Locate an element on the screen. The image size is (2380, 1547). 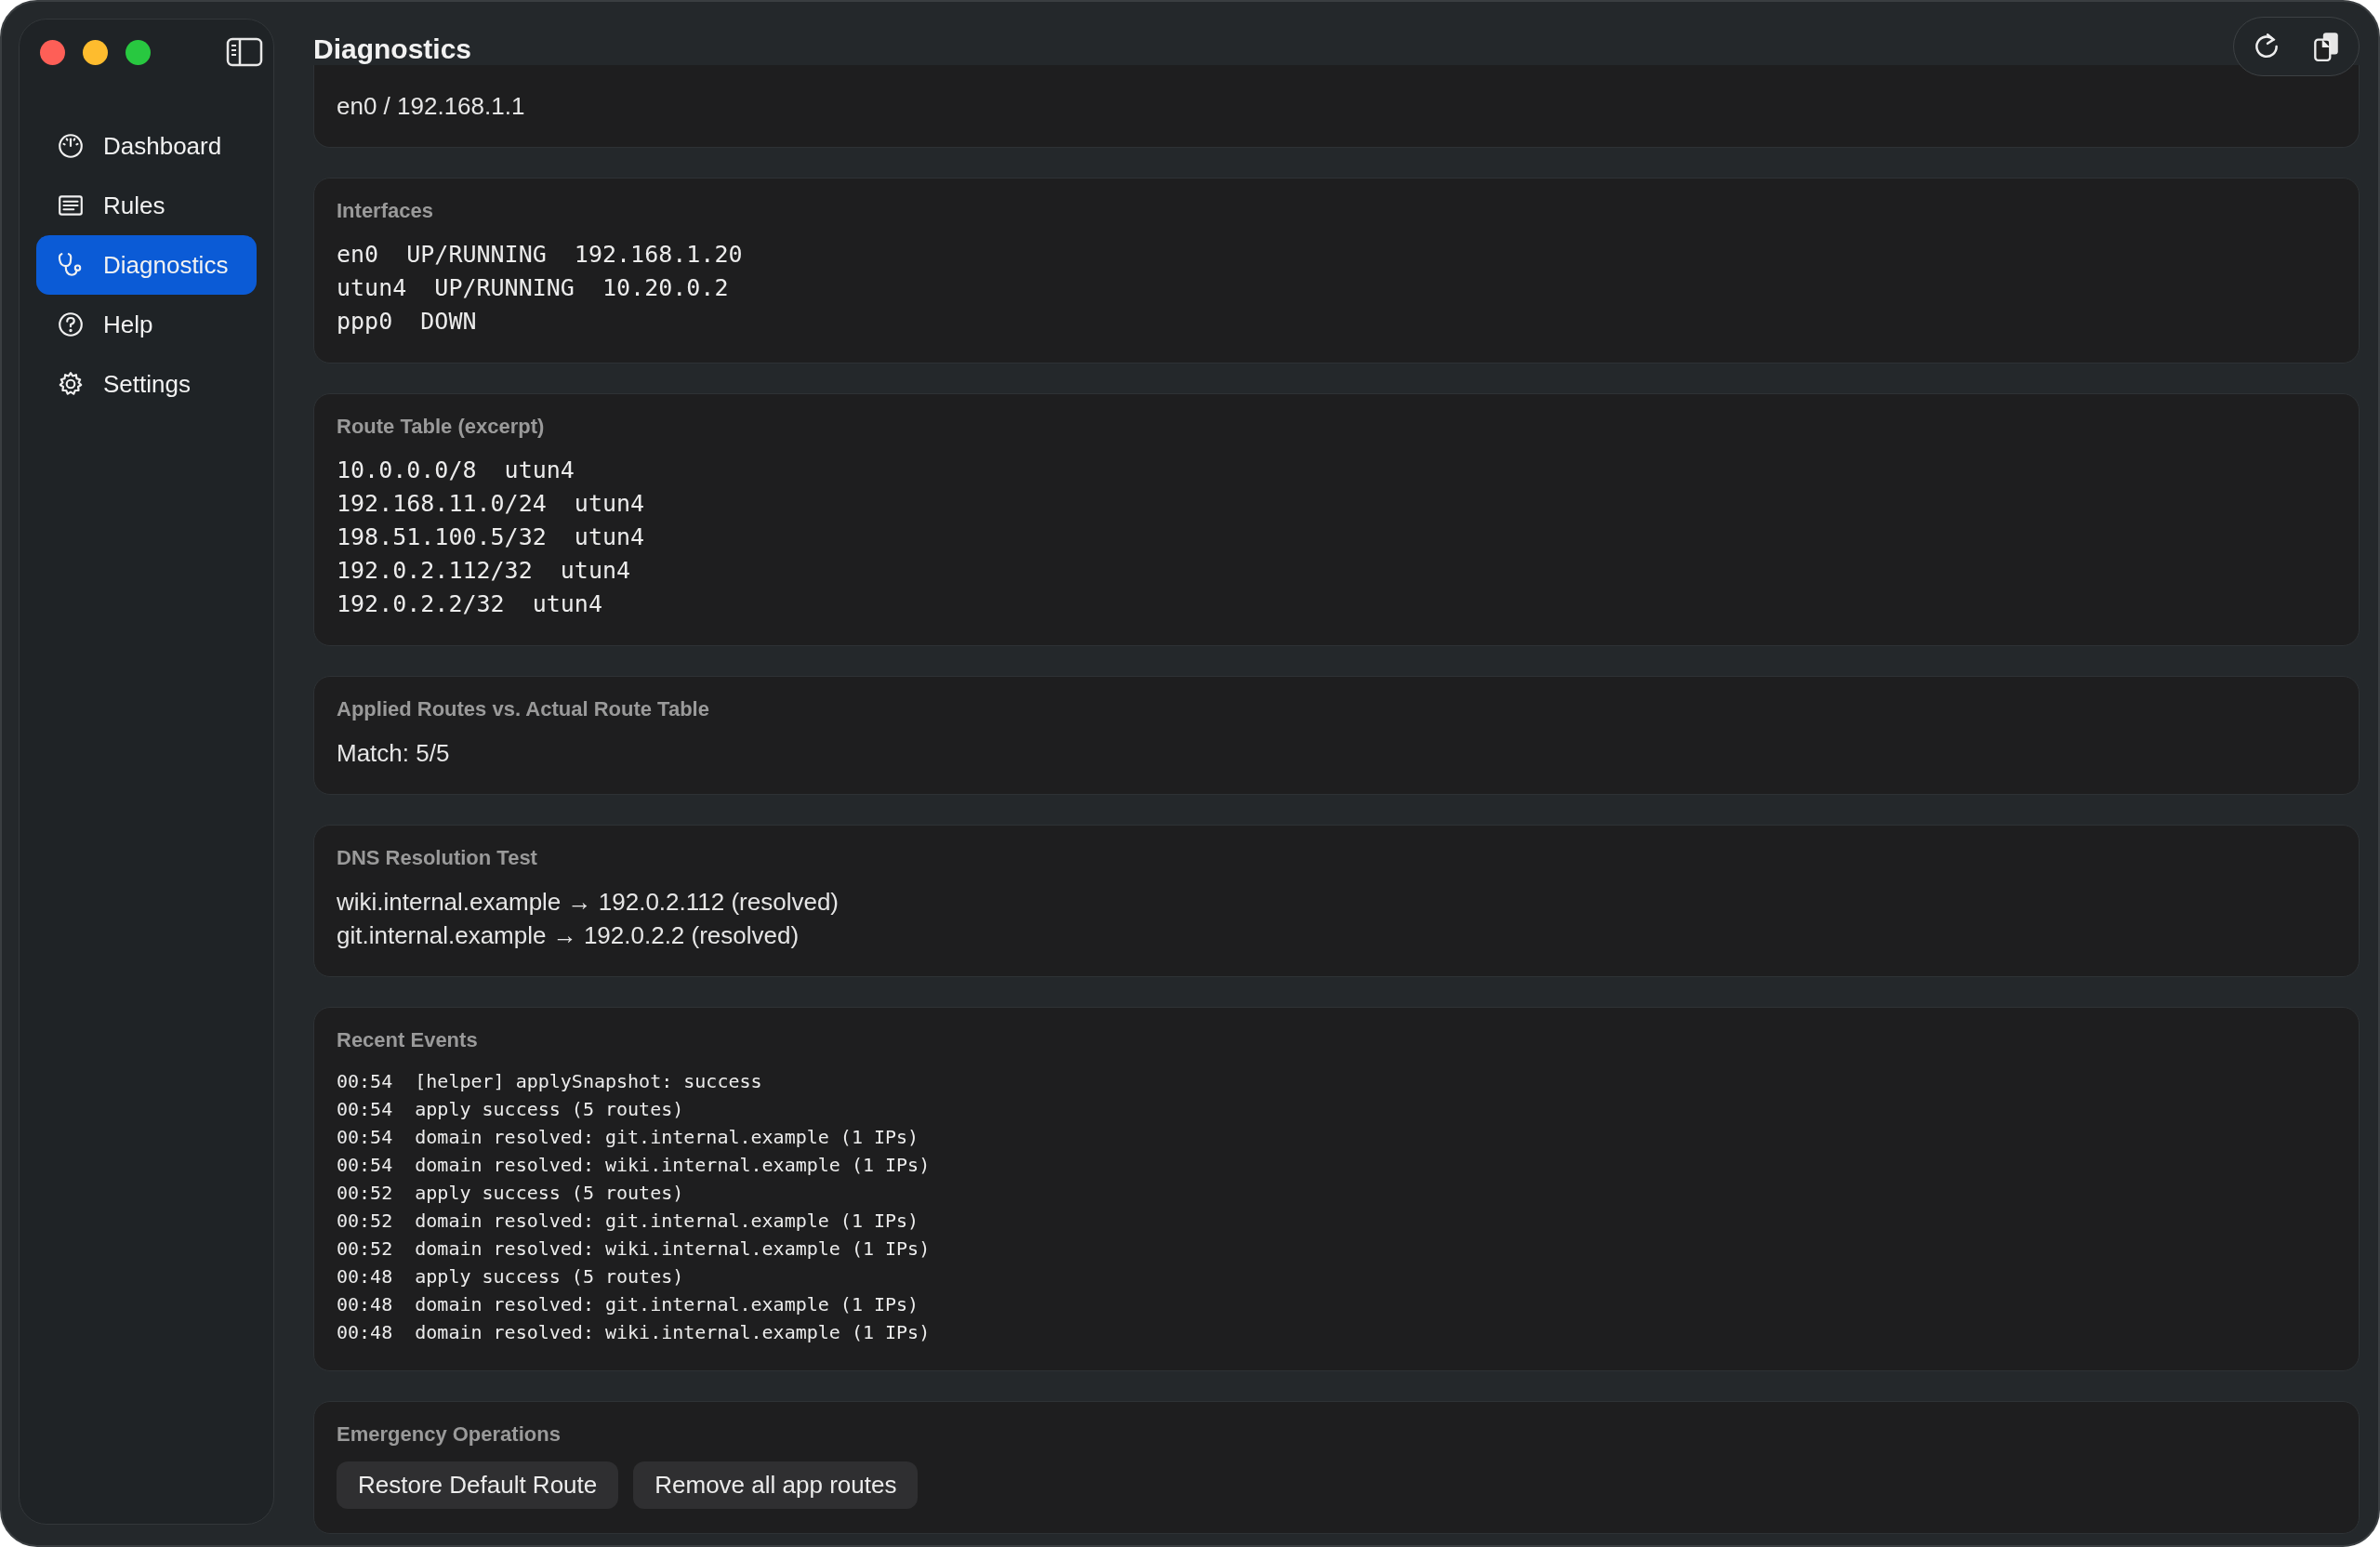
mono-line: ppp0 DOWN is located at coordinates (407, 322).